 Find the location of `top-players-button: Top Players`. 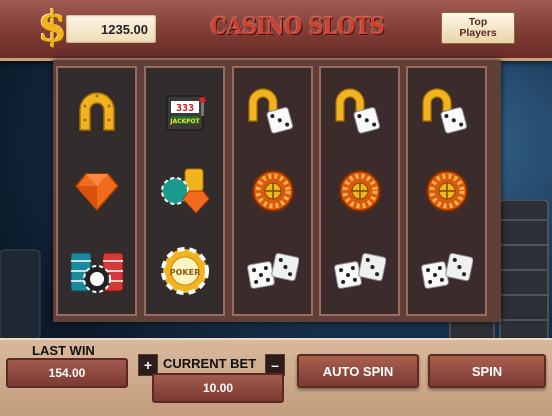

top-players-button: Top Players is located at coordinates (478, 28).